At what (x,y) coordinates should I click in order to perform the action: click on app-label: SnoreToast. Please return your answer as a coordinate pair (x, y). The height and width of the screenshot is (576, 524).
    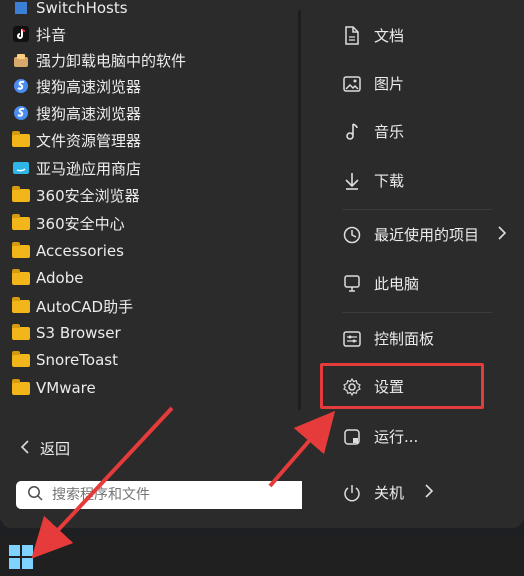
    Looking at the image, I should click on (77, 360).